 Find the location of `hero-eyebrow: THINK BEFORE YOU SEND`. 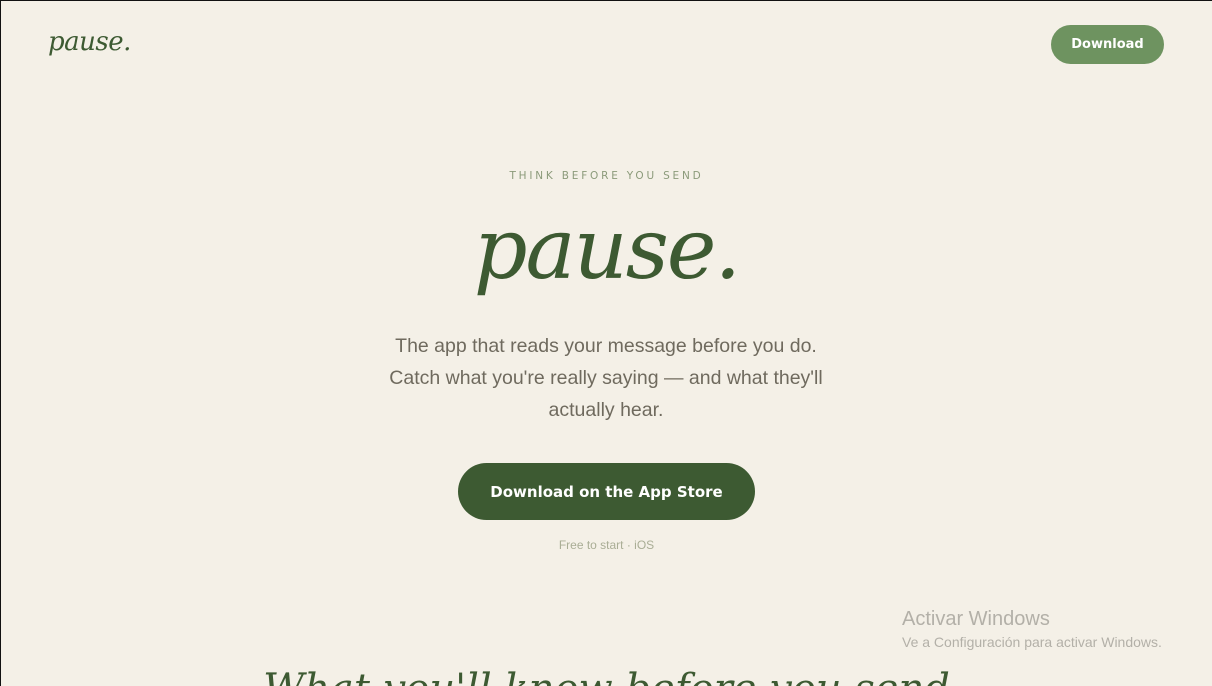

hero-eyebrow: THINK BEFORE YOU SEND is located at coordinates (606, 176).